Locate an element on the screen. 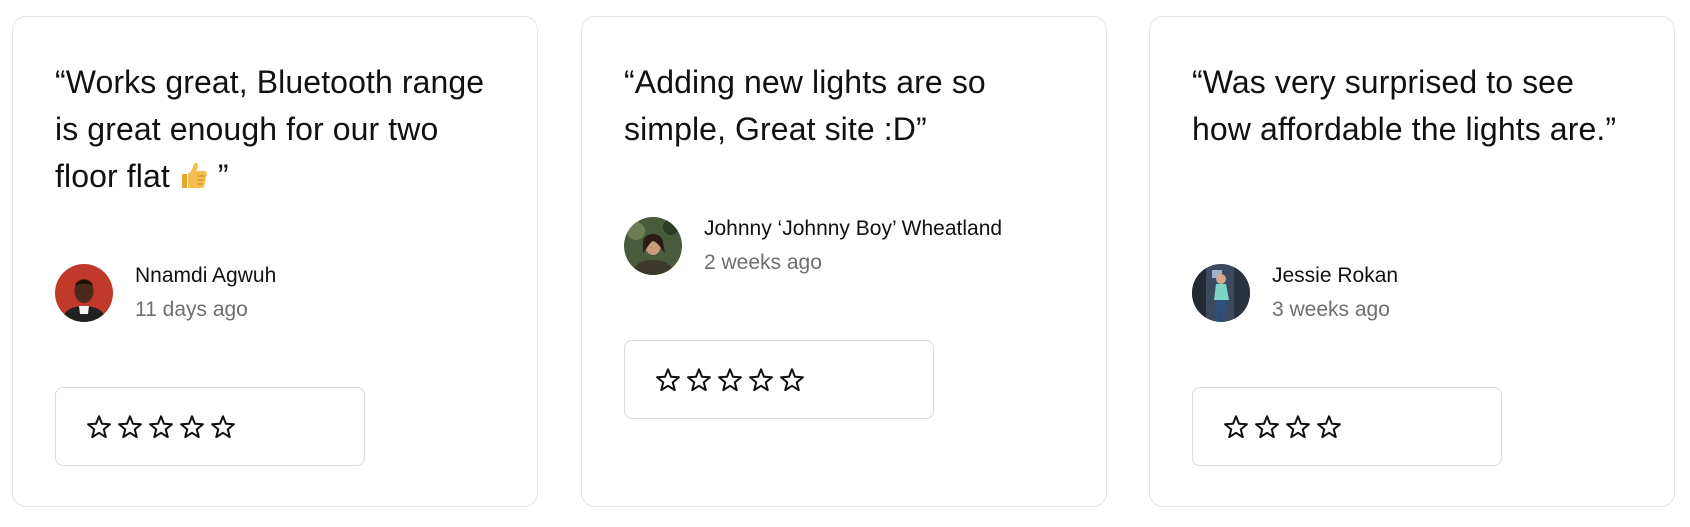 The image size is (1690, 527). thumbs-up-icon is located at coordinates (194, 180).